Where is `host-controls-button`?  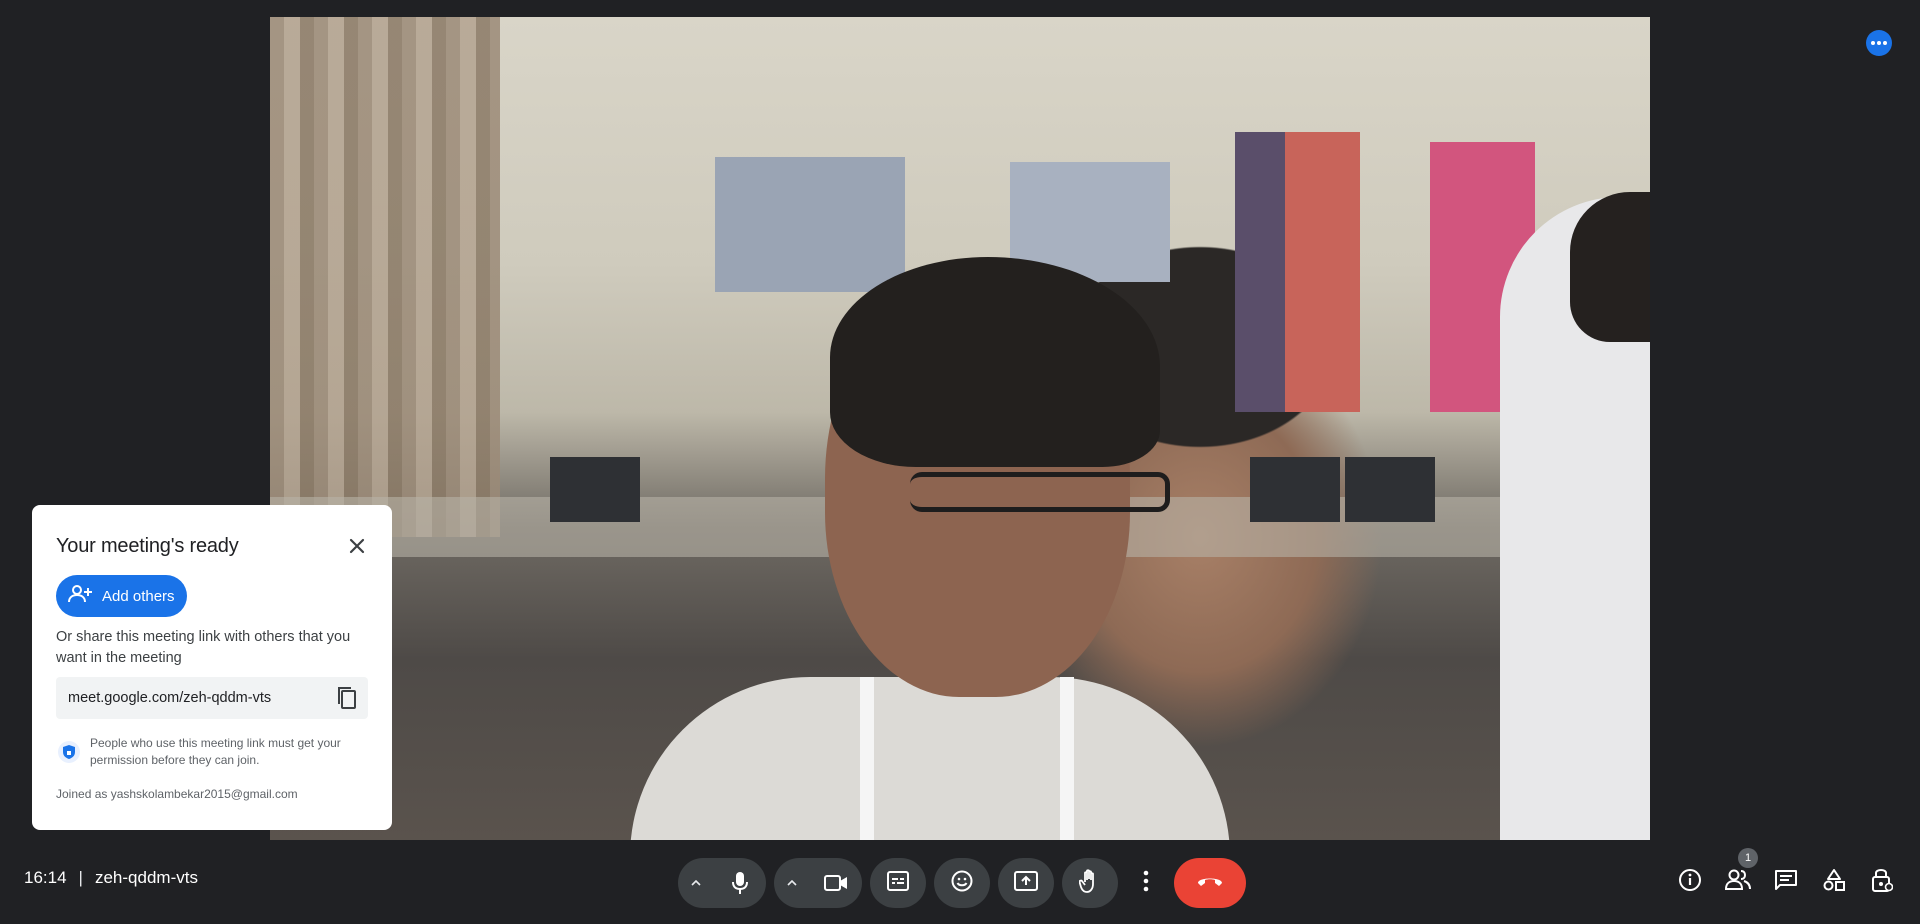 host-controls-button is located at coordinates (1882, 882).